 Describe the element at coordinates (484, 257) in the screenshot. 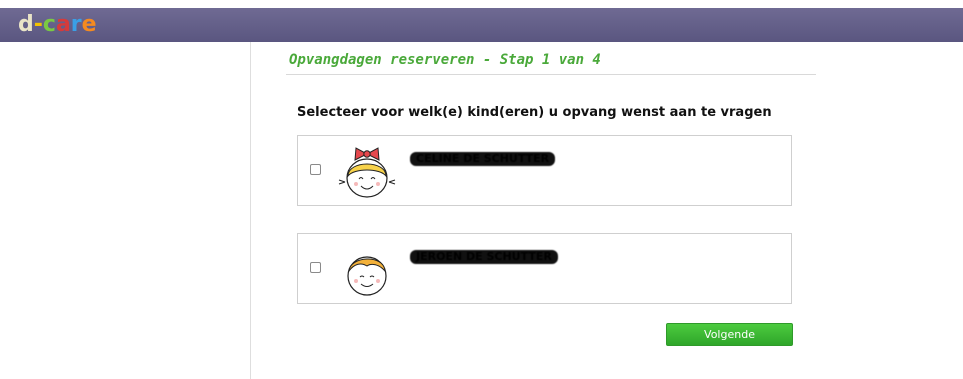

I see `child-name: JEROEN DE SCHUTTER` at that location.